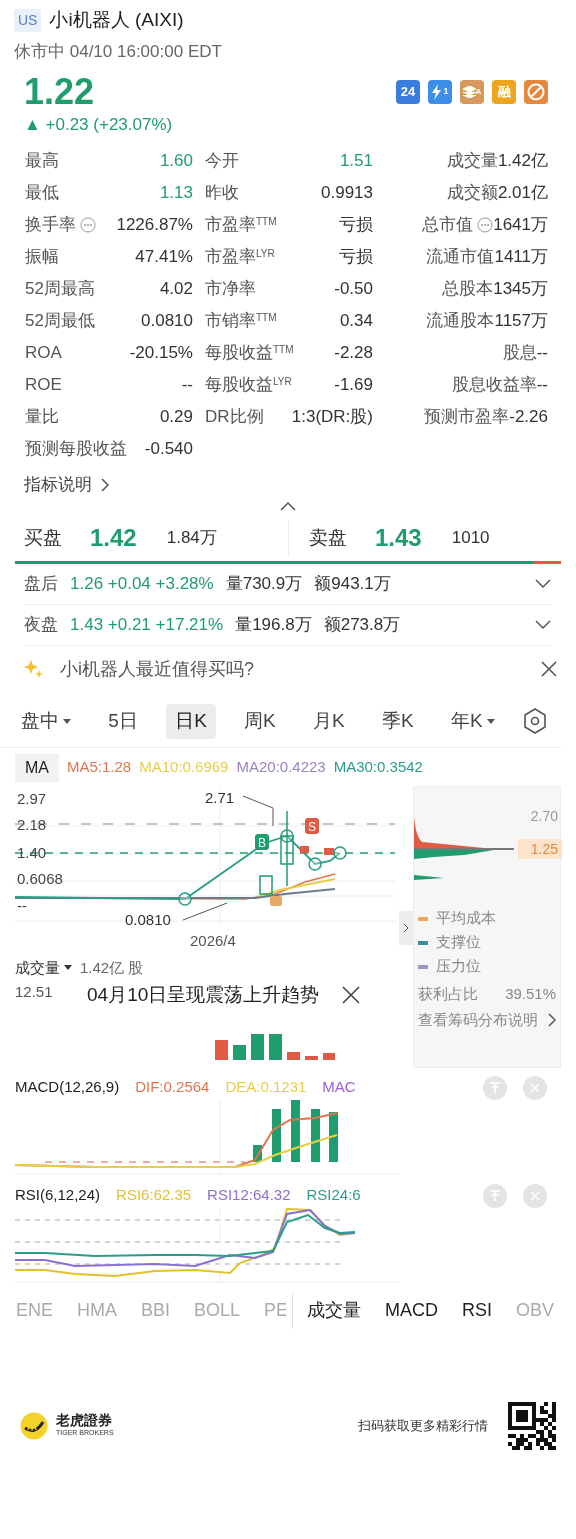  Describe the element at coordinates (470, 538) in the screenshot. I see `ask-size: 1010` at that location.